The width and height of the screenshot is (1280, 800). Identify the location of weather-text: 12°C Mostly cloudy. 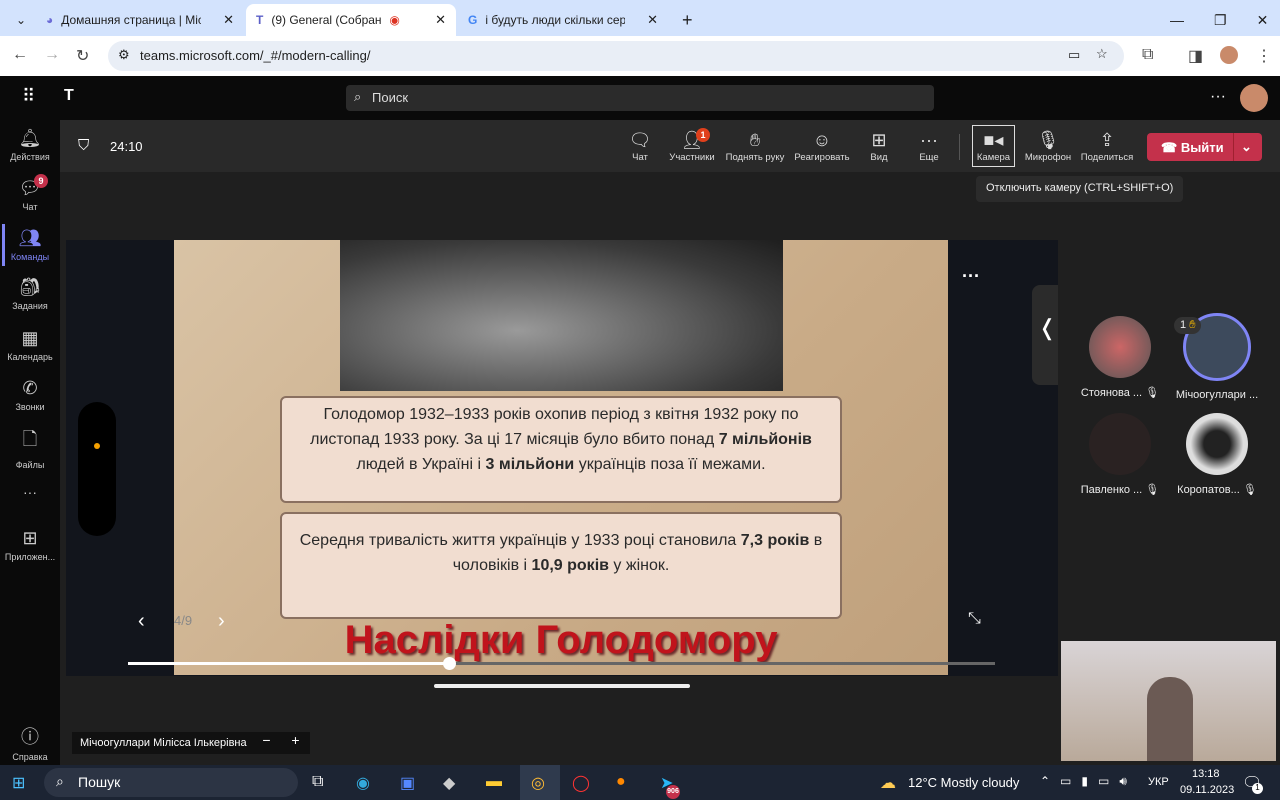
(963, 782).